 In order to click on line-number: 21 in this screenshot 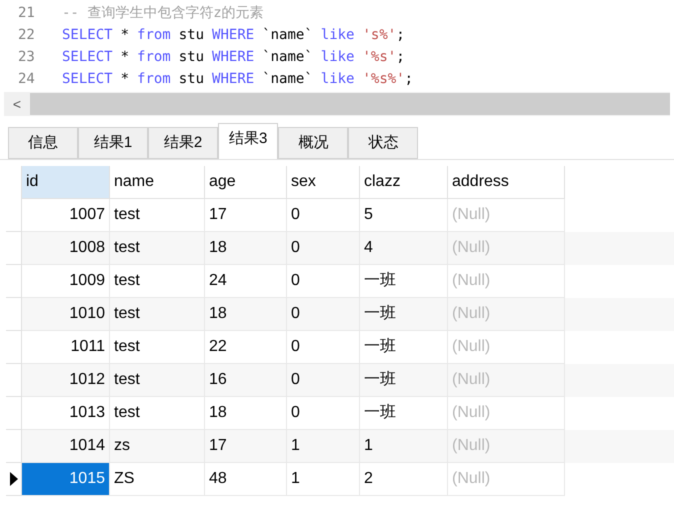, I will do `click(26, 13)`.